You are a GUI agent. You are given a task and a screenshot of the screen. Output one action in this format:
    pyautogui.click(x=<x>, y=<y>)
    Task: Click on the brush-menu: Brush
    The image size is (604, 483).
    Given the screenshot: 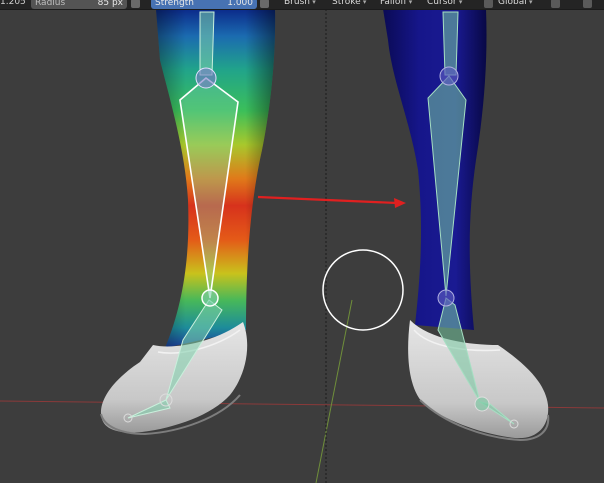 What is the action you would take?
    pyautogui.click(x=300, y=4)
    